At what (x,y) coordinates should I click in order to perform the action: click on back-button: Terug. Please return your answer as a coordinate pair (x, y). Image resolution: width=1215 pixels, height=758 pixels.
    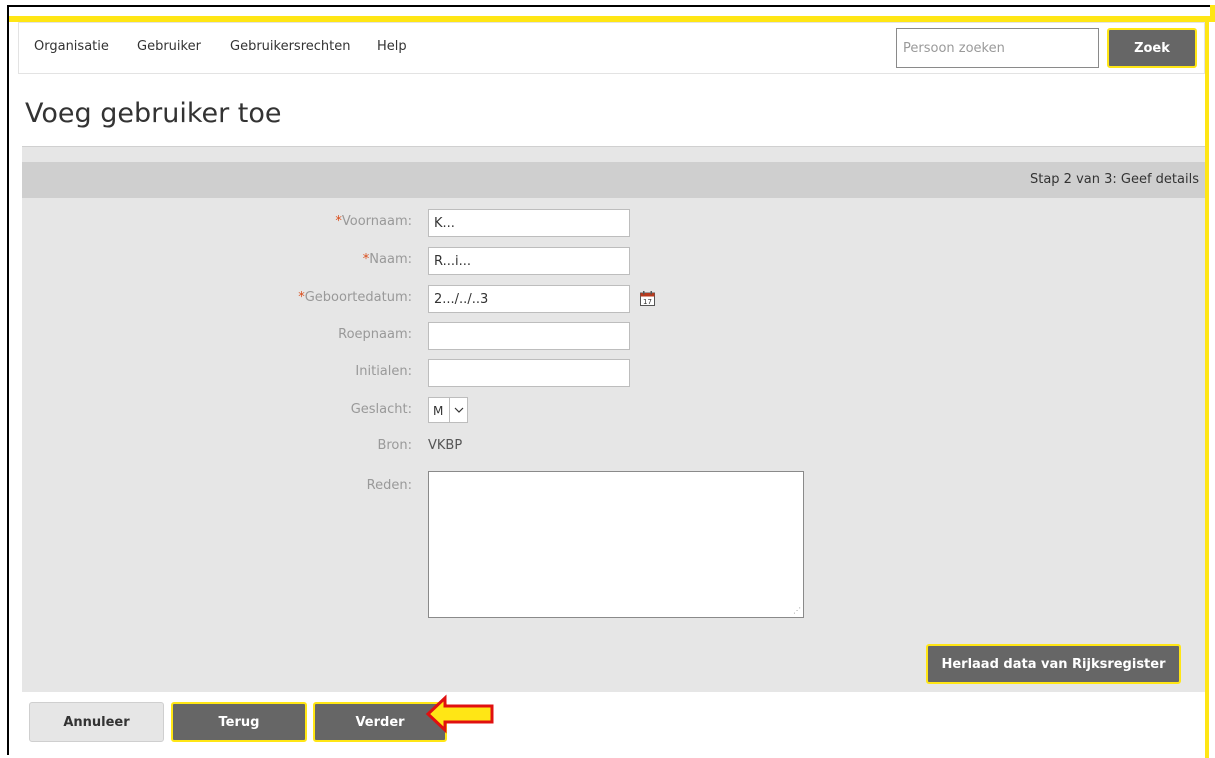
    Looking at the image, I should click on (239, 722).